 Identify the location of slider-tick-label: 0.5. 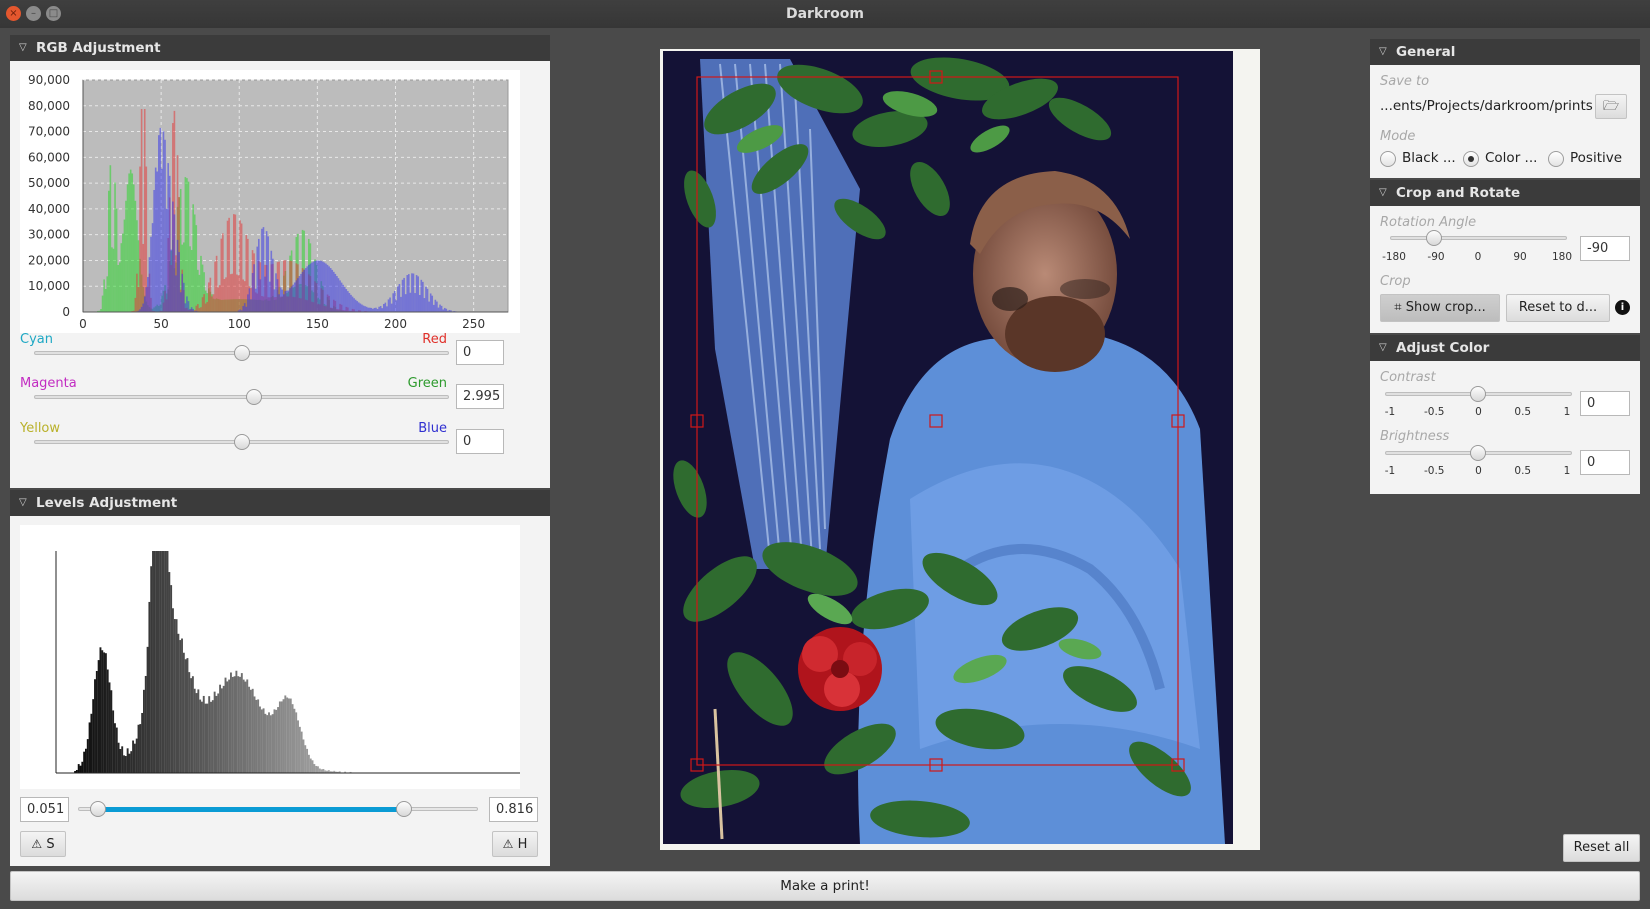
(1523, 412).